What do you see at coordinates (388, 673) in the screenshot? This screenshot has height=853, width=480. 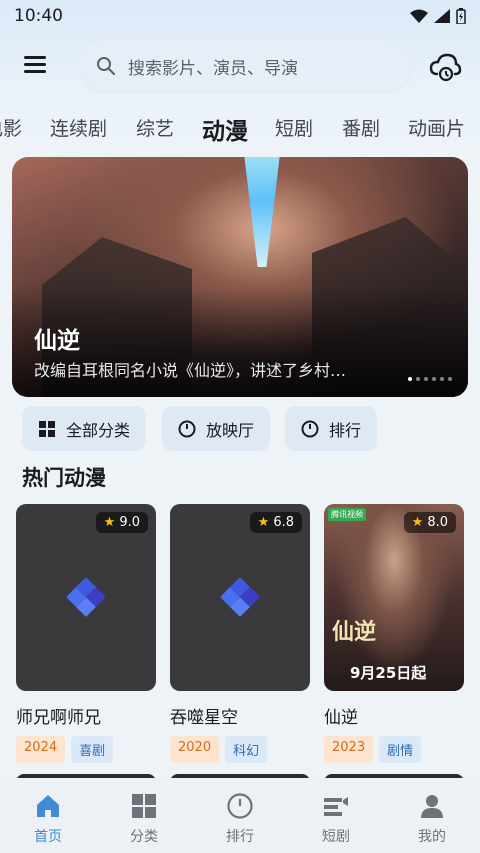 I see `poster-date: 9月25日起` at bounding box center [388, 673].